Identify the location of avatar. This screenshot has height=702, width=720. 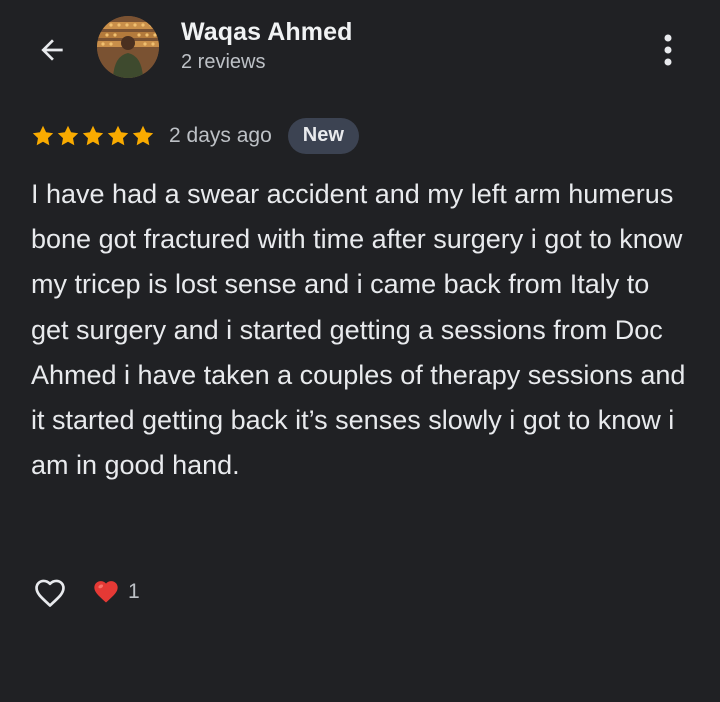
(128, 47).